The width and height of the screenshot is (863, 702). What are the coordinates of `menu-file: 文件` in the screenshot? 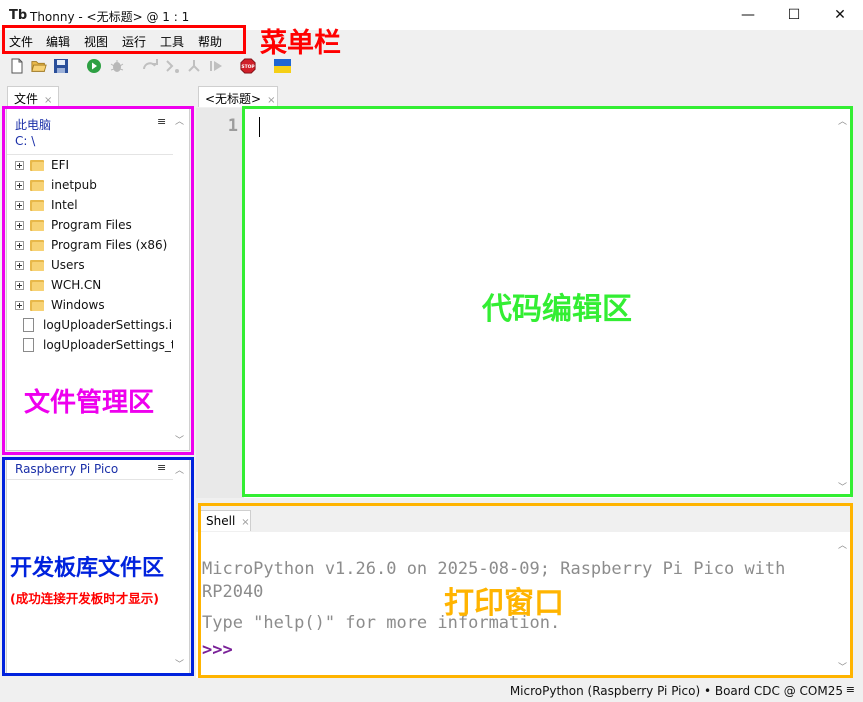 It's located at (21, 41).